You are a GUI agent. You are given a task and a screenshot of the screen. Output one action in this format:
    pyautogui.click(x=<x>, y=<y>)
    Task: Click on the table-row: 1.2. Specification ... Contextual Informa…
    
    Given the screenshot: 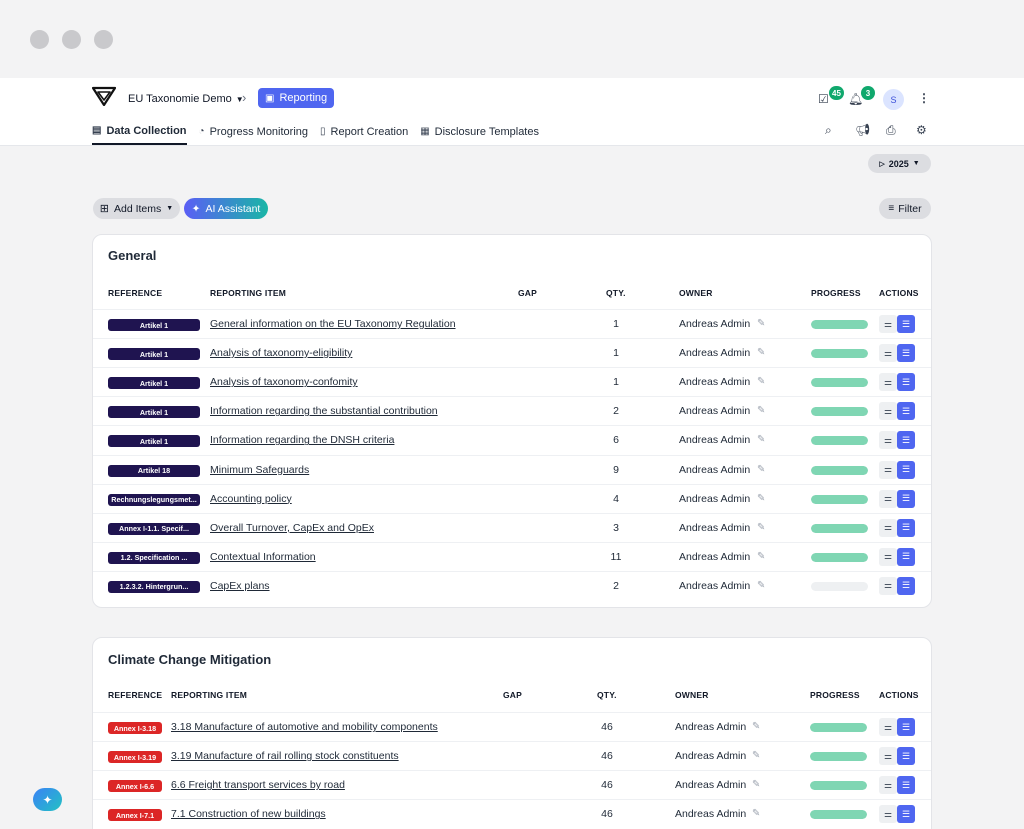 What is the action you would take?
    pyautogui.click(x=512, y=556)
    